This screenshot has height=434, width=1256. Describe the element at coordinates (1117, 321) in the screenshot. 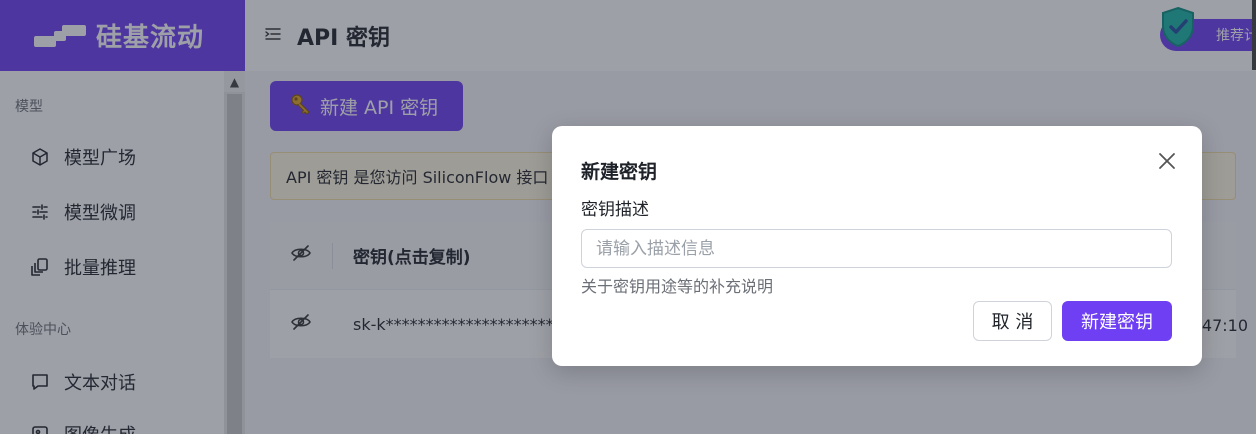

I see `create-key-button: 新建密钥` at that location.